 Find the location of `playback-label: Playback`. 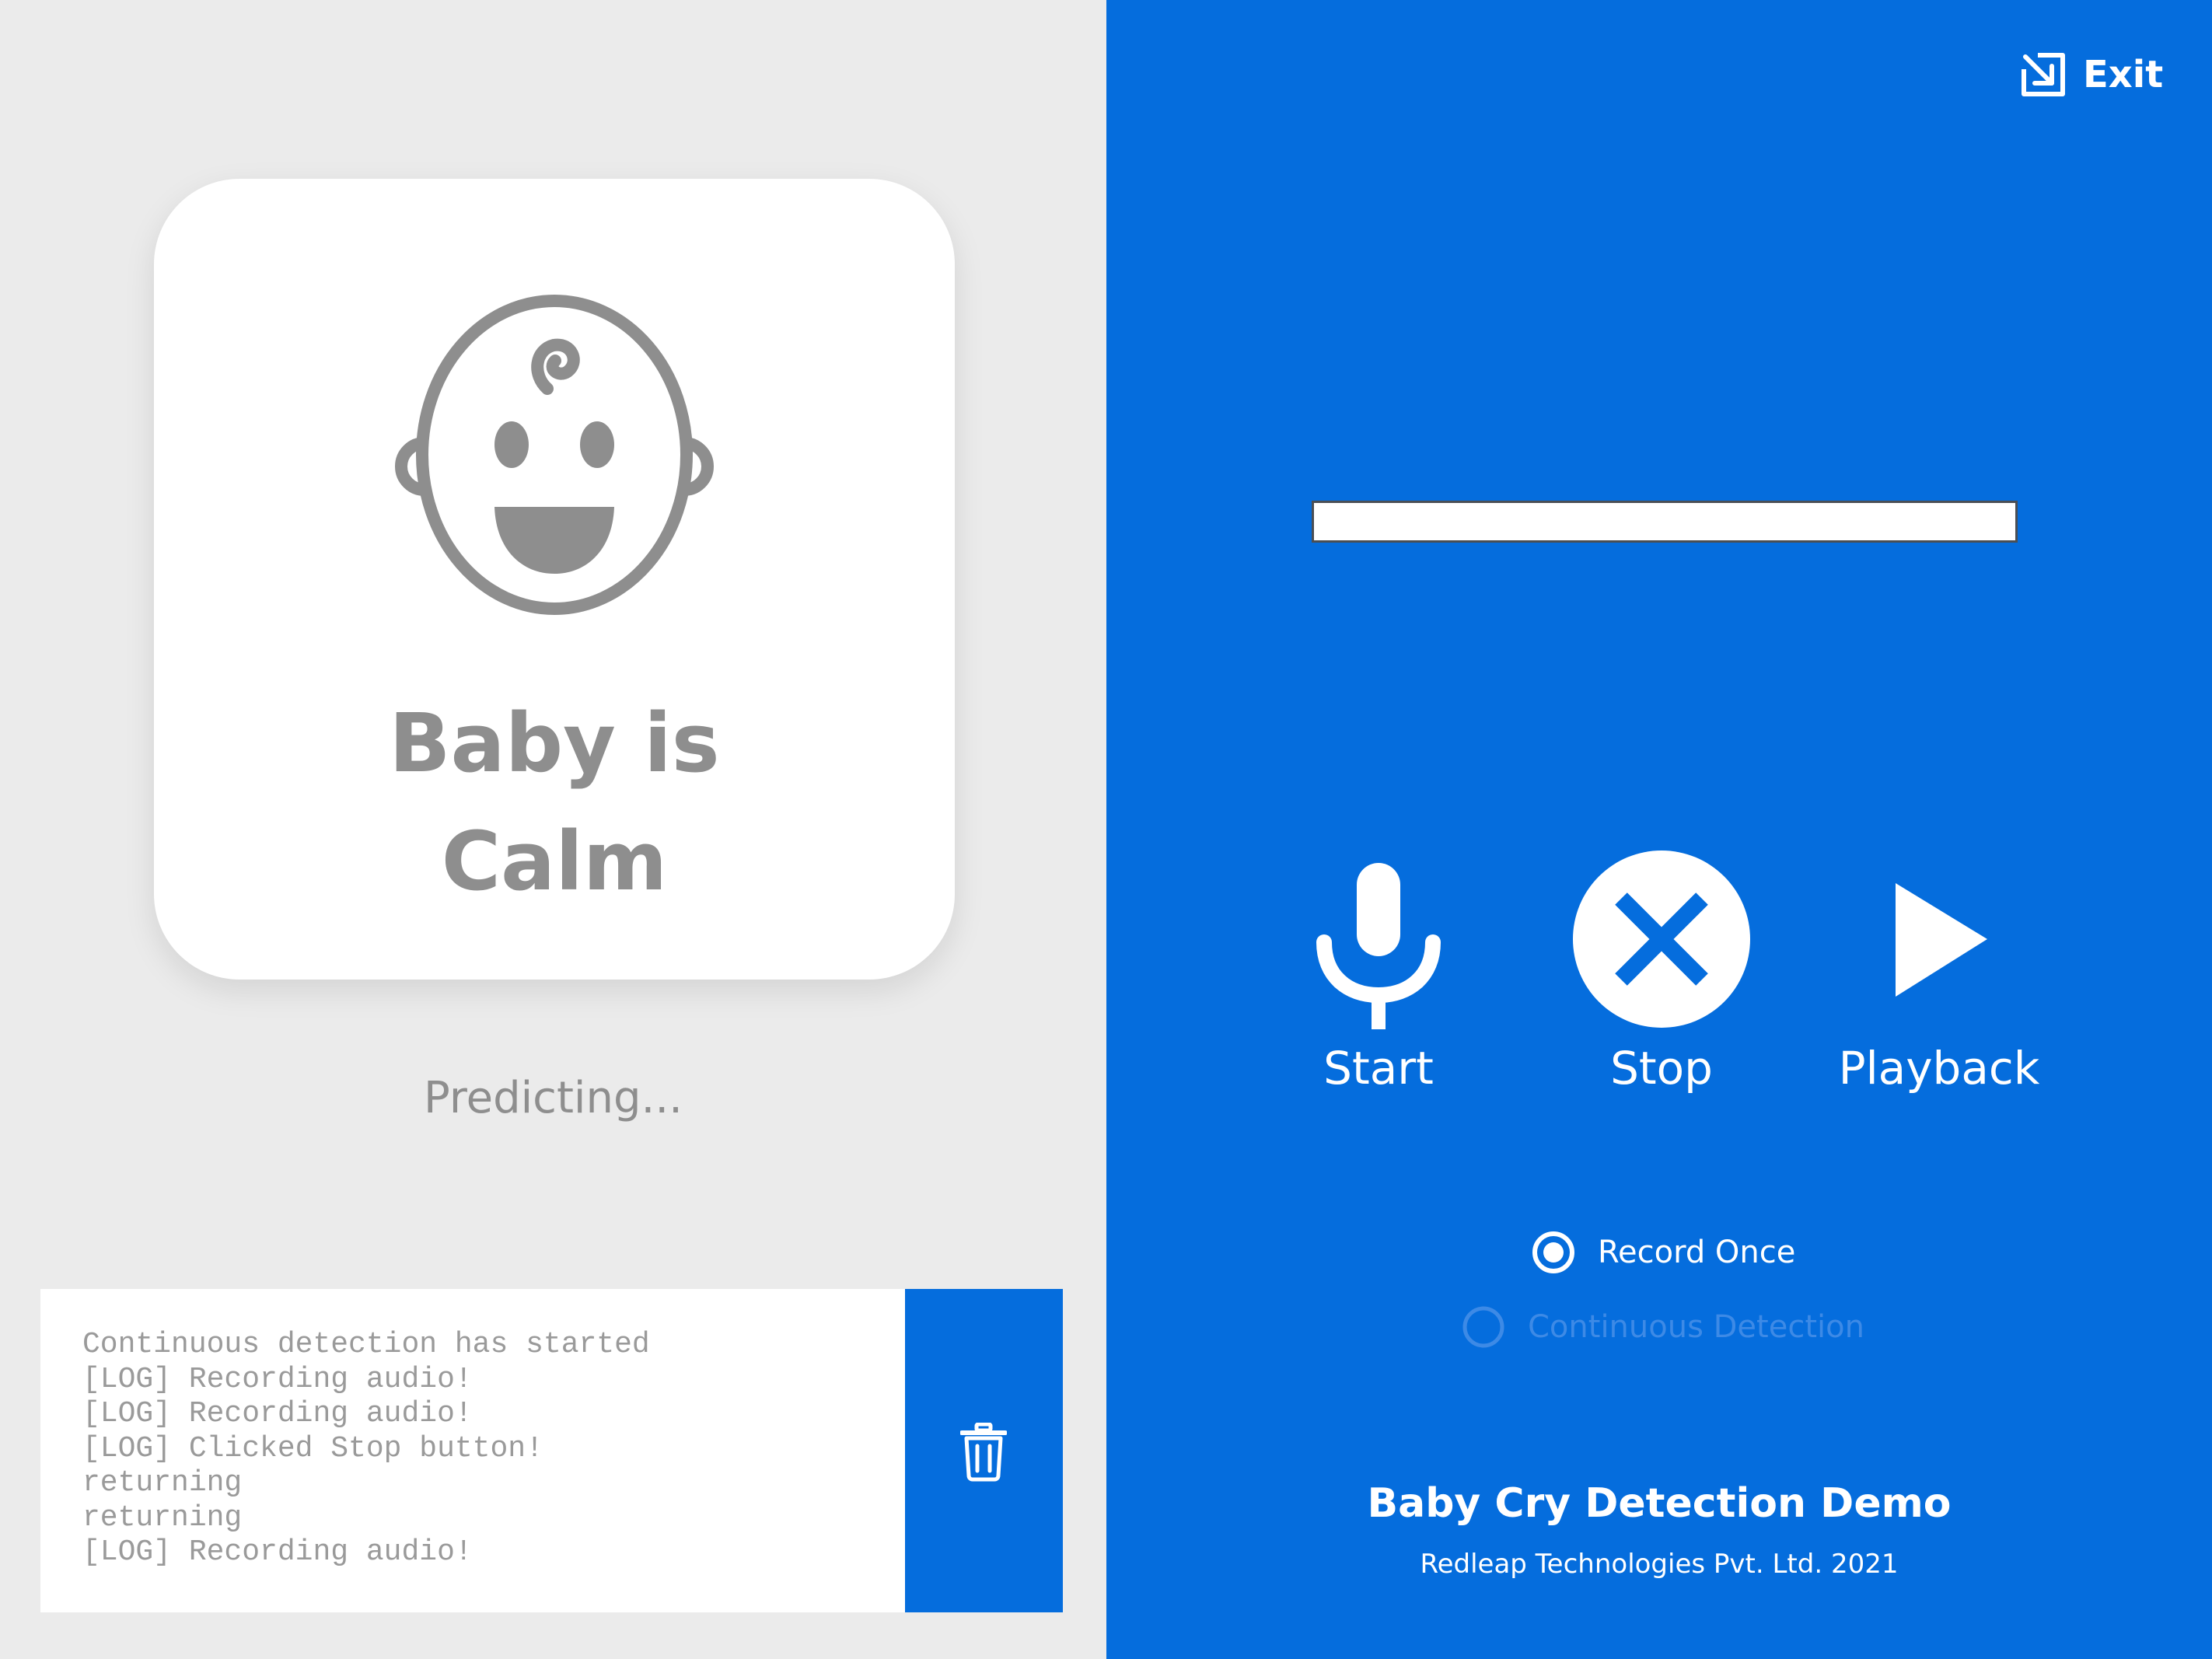

playback-label: Playback is located at coordinates (1939, 1068).